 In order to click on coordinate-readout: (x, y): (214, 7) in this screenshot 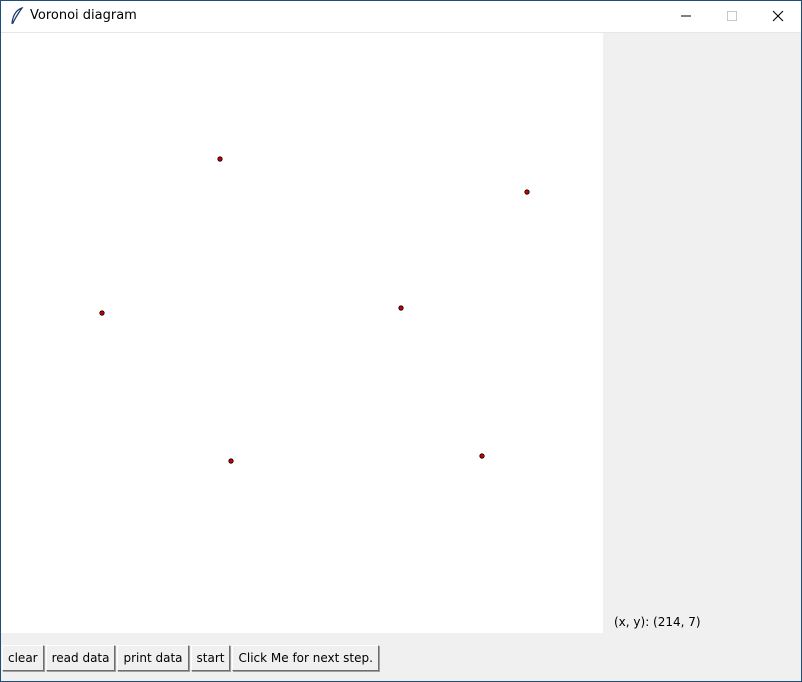, I will do `click(657, 622)`.